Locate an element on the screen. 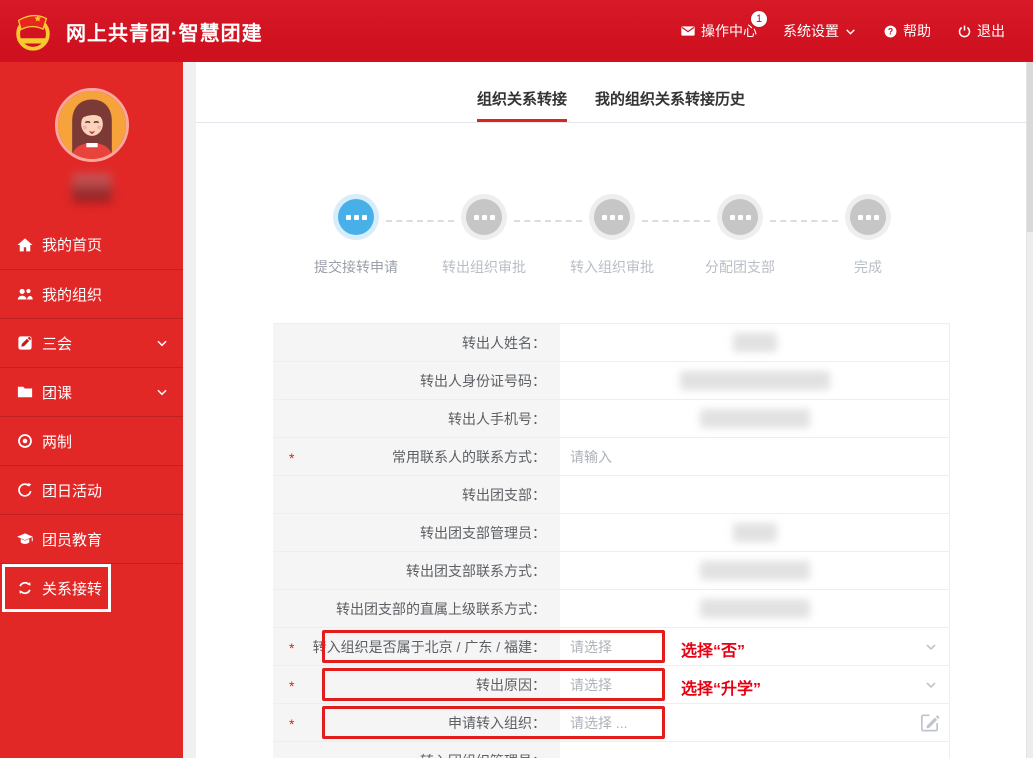 The height and width of the screenshot is (758, 1033). form-row: * 常用联系人的联系方式： 请输入 is located at coordinates (611, 457).